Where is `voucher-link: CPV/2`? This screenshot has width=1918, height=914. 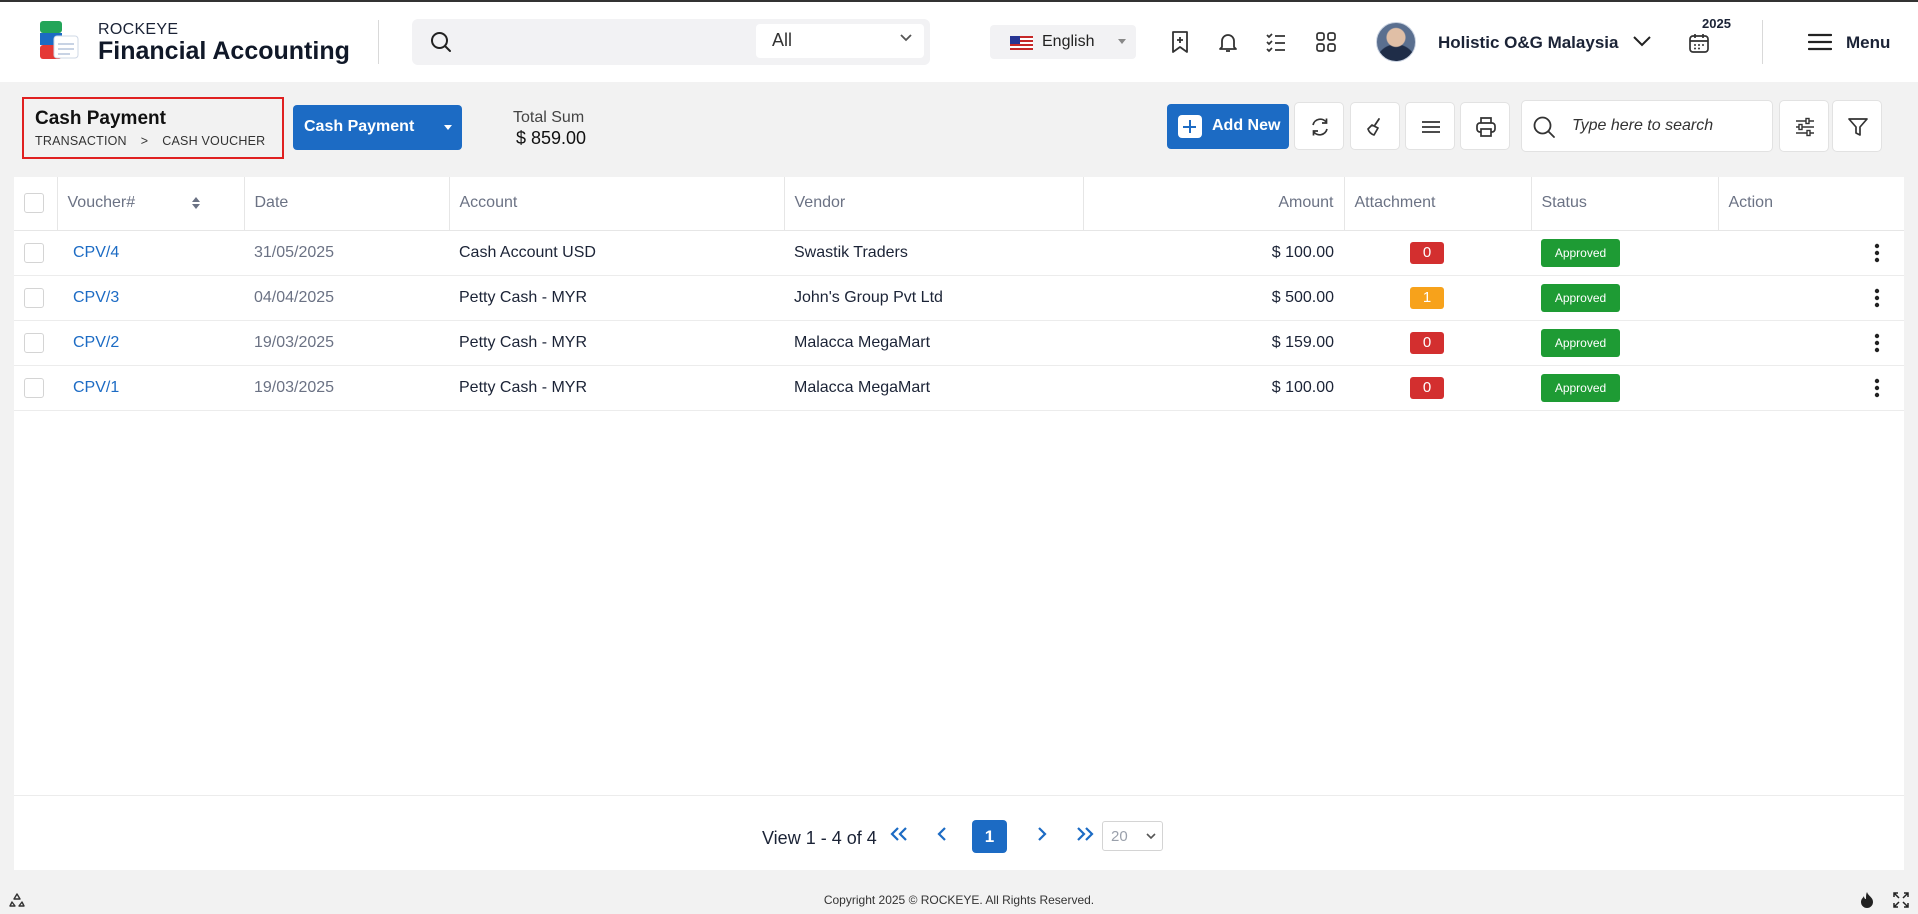
voucher-link: CPV/2 is located at coordinates (93, 342).